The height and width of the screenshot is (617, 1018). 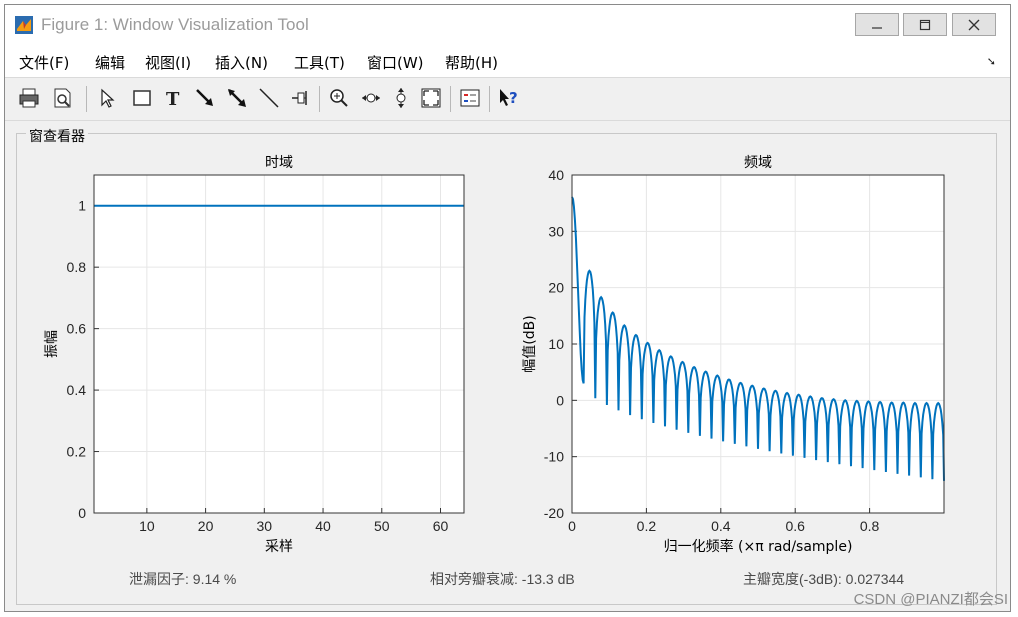 What do you see at coordinates (77, 329) in the screenshot?
I see `y-tick-label: 0.6` at bounding box center [77, 329].